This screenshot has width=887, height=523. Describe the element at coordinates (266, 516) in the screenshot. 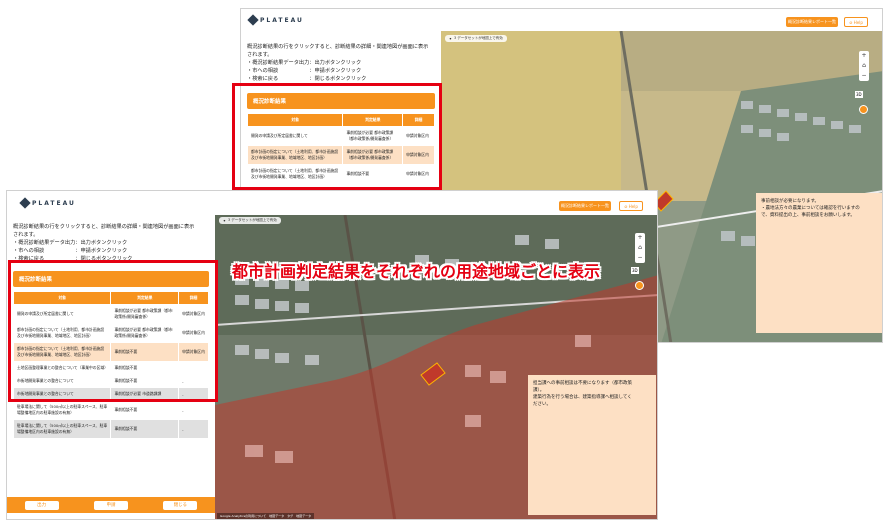

I see `map-attribution: Google Analyticsの利用について 地図データ タグ 地図データ` at that location.